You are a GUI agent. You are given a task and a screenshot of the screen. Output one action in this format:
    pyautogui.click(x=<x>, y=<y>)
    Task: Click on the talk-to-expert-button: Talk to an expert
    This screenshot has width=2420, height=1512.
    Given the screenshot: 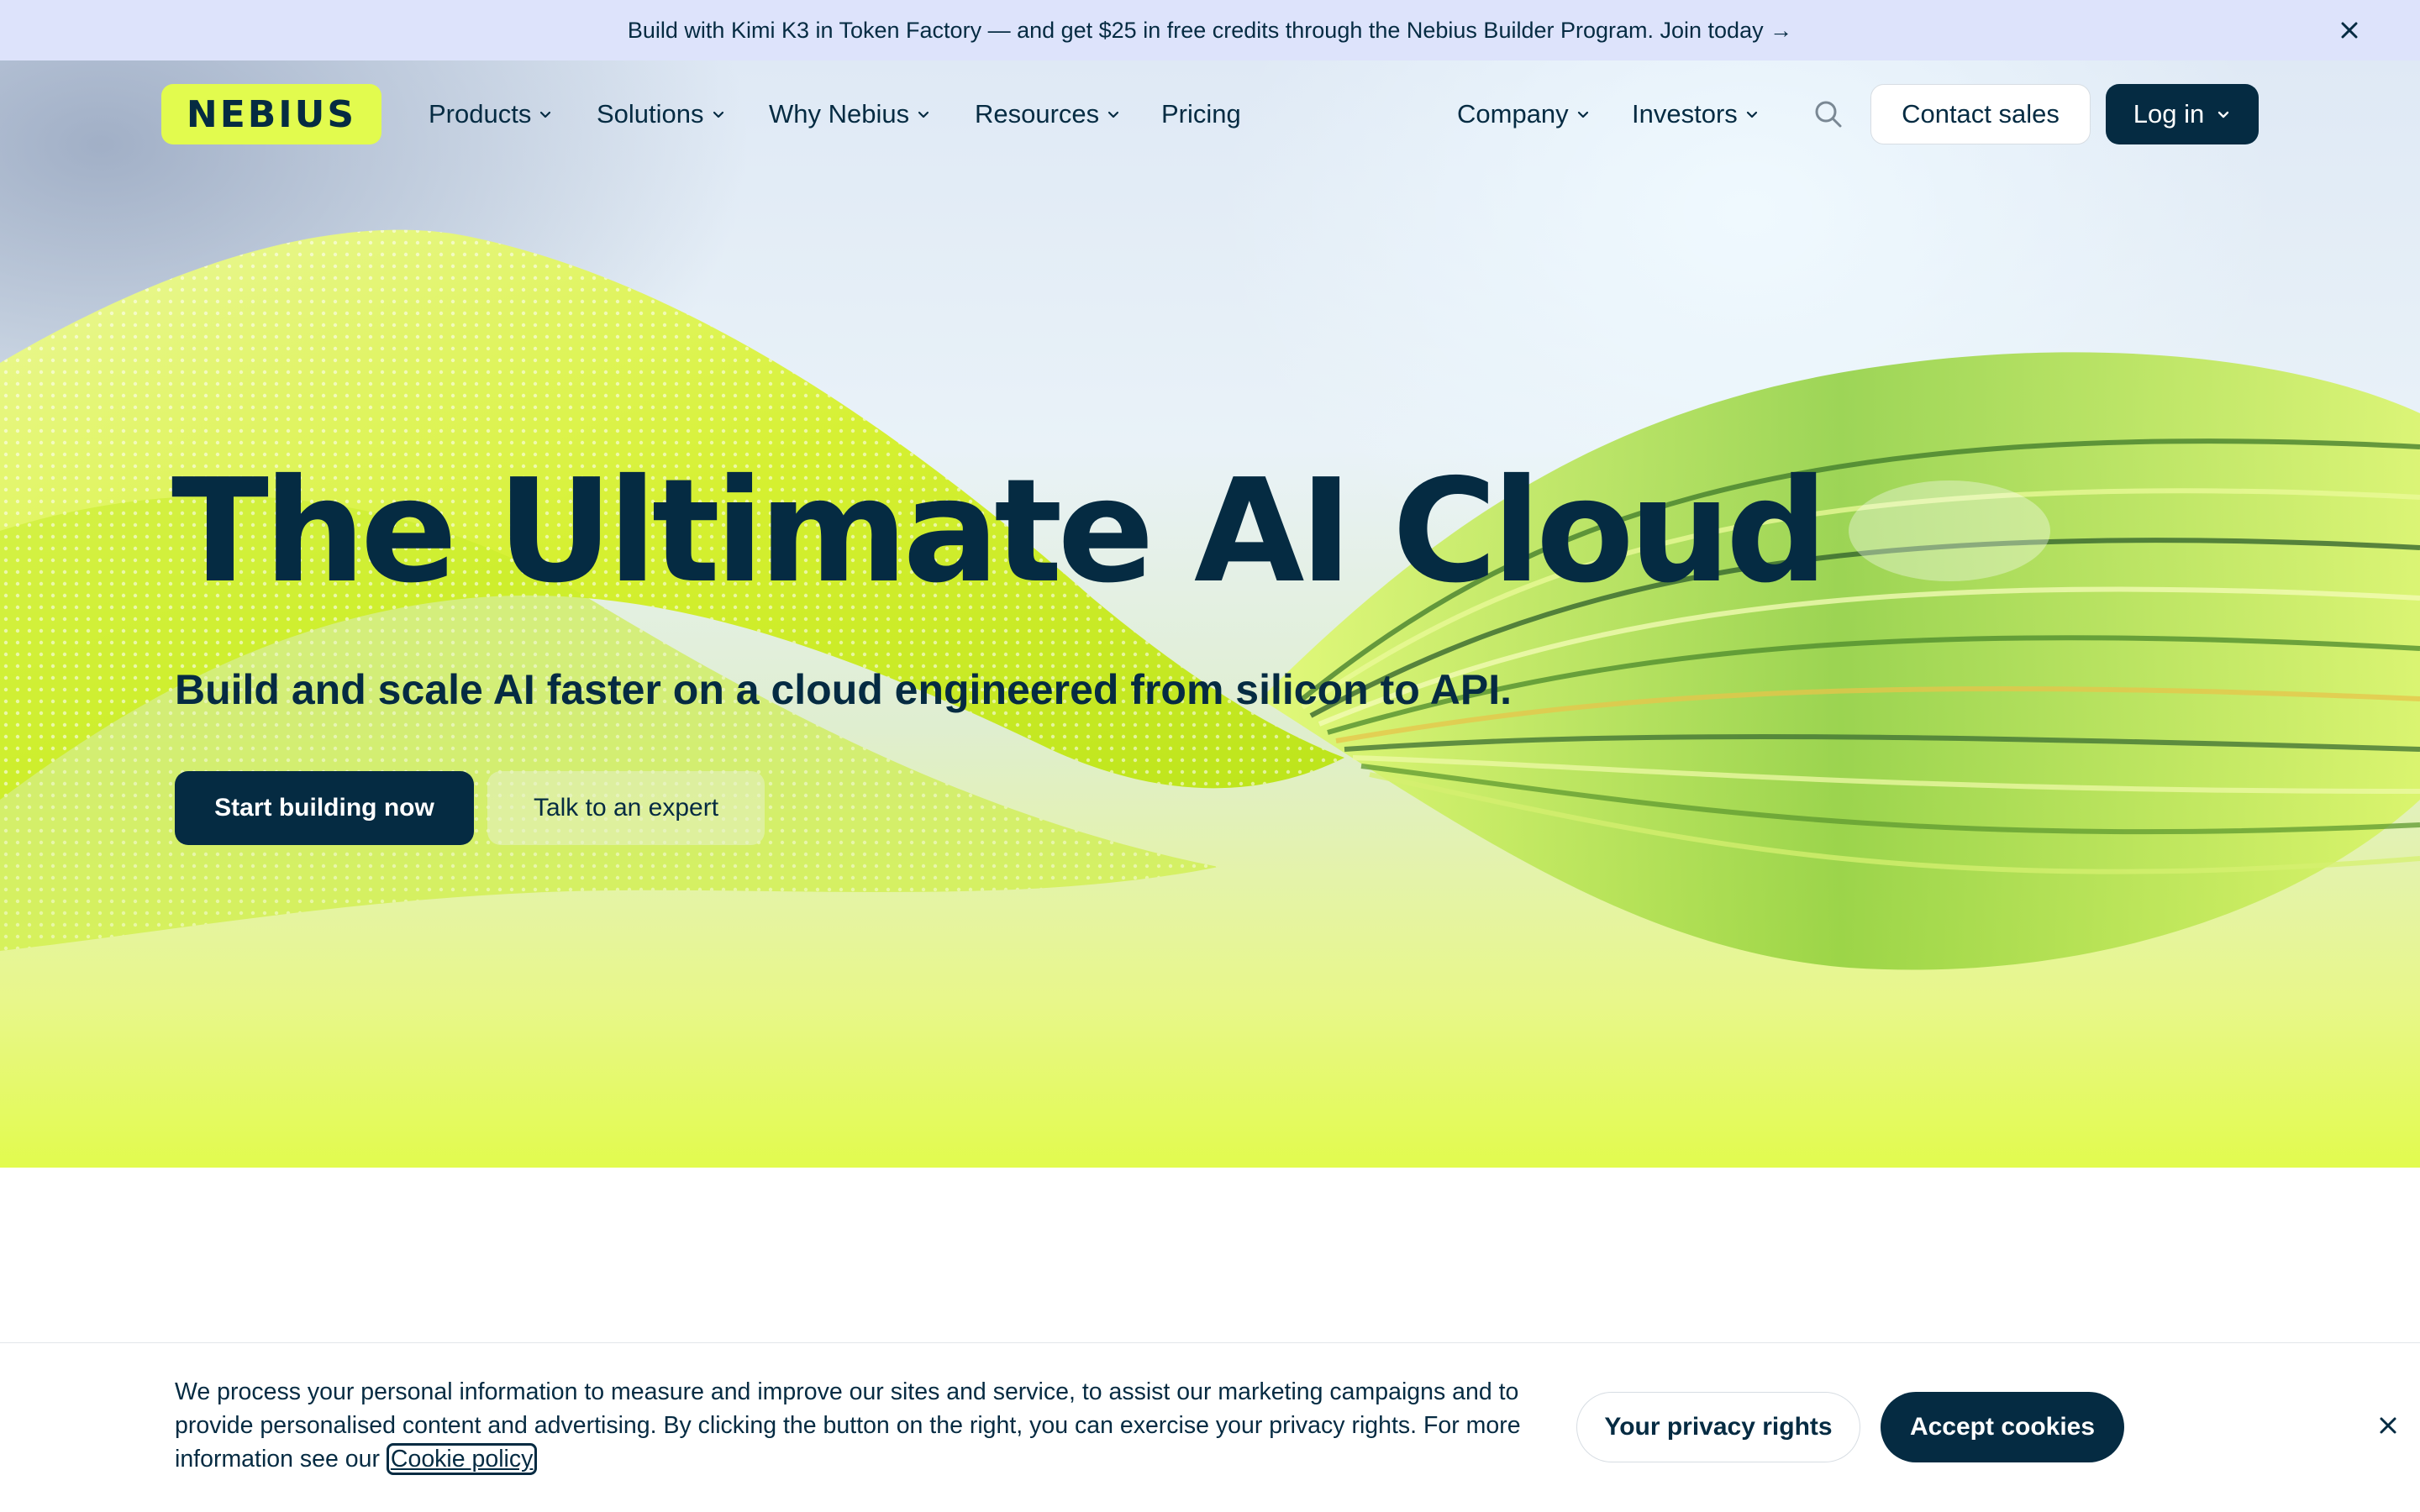 What is the action you would take?
    pyautogui.click(x=626, y=808)
    